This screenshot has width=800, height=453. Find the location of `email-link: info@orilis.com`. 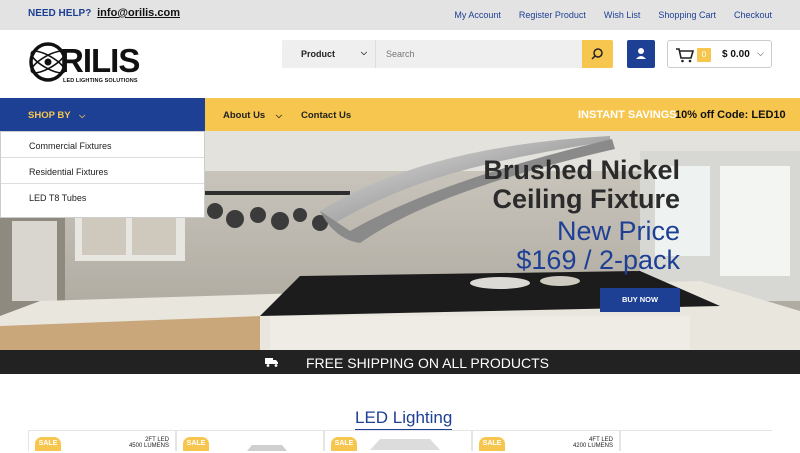

email-link: info@orilis.com is located at coordinates (138, 13).